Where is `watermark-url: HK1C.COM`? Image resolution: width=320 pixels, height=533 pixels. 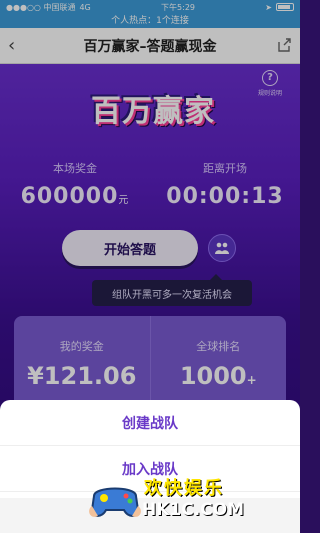
watermark-url: HK1C.COM is located at coordinates (193, 510).